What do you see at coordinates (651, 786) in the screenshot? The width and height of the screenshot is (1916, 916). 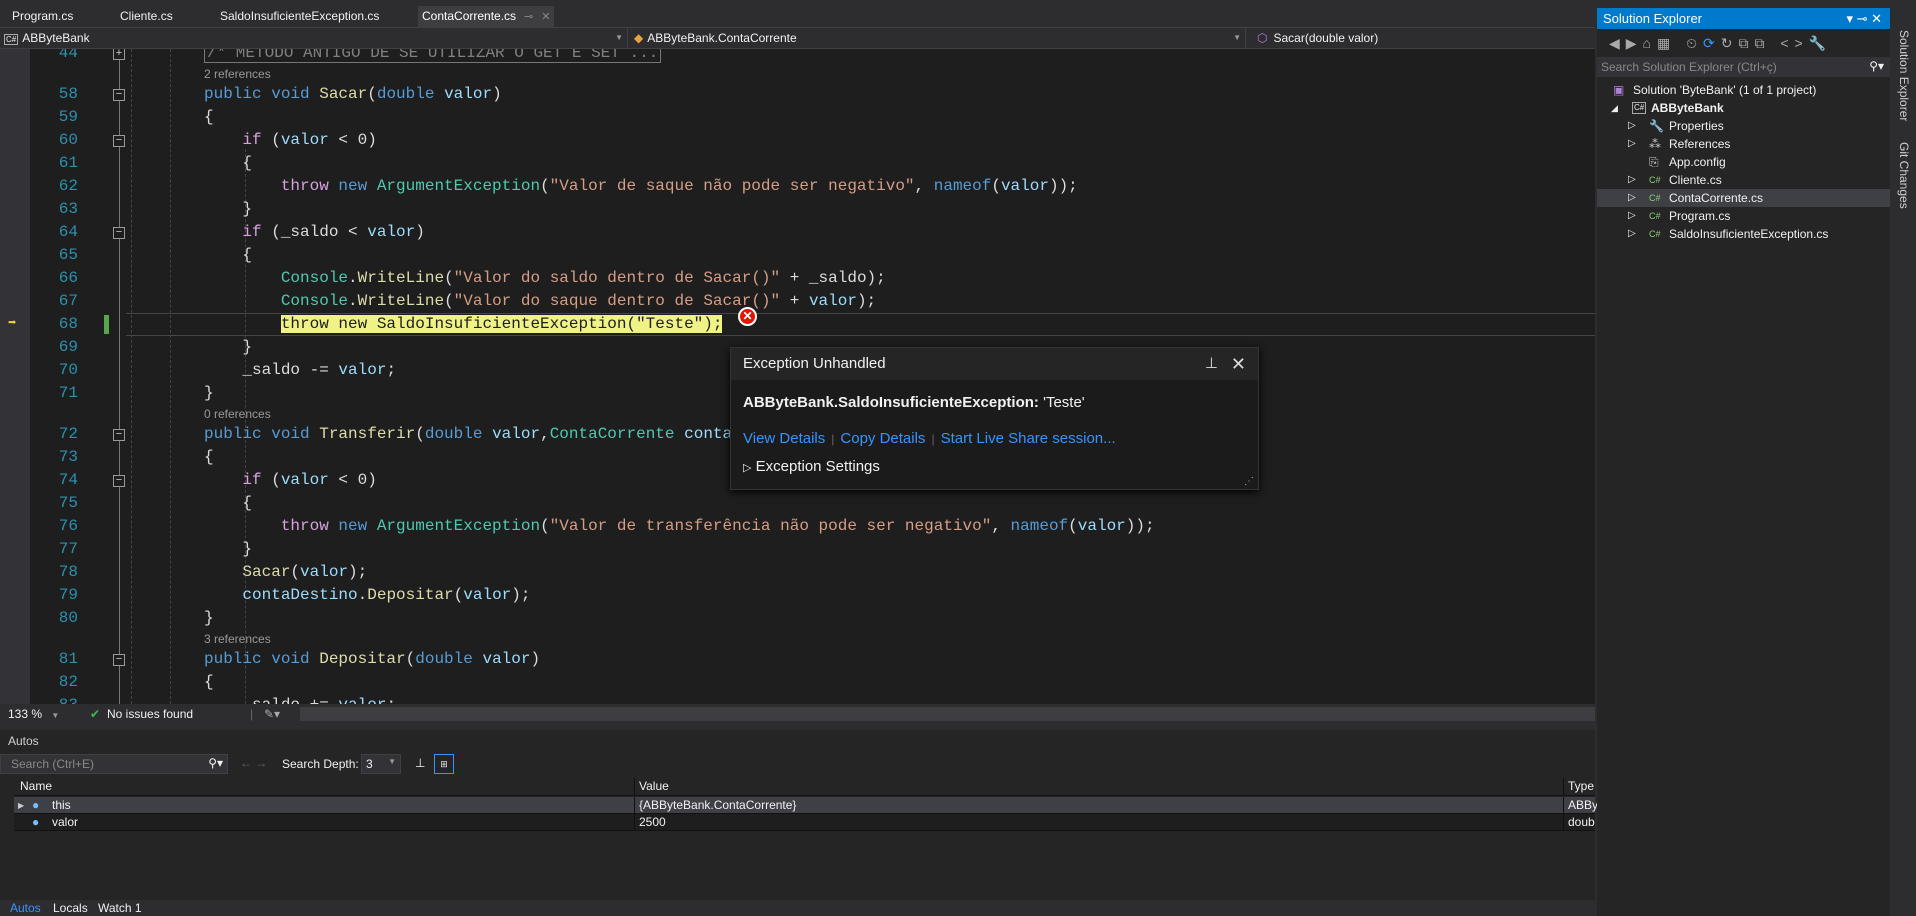 I see `column-header-value: Value` at bounding box center [651, 786].